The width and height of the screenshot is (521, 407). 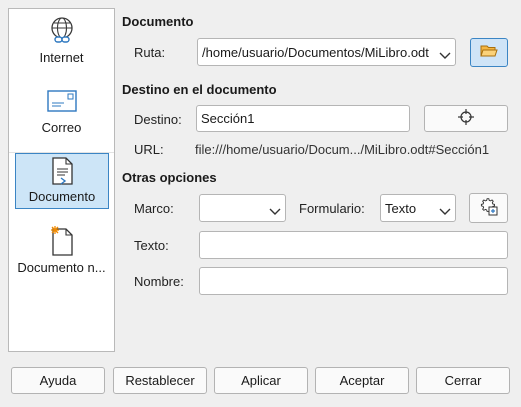 What do you see at coordinates (159, 281) in the screenshot?
I see `name-label: Nombre:` at bounding box center [159, 281].